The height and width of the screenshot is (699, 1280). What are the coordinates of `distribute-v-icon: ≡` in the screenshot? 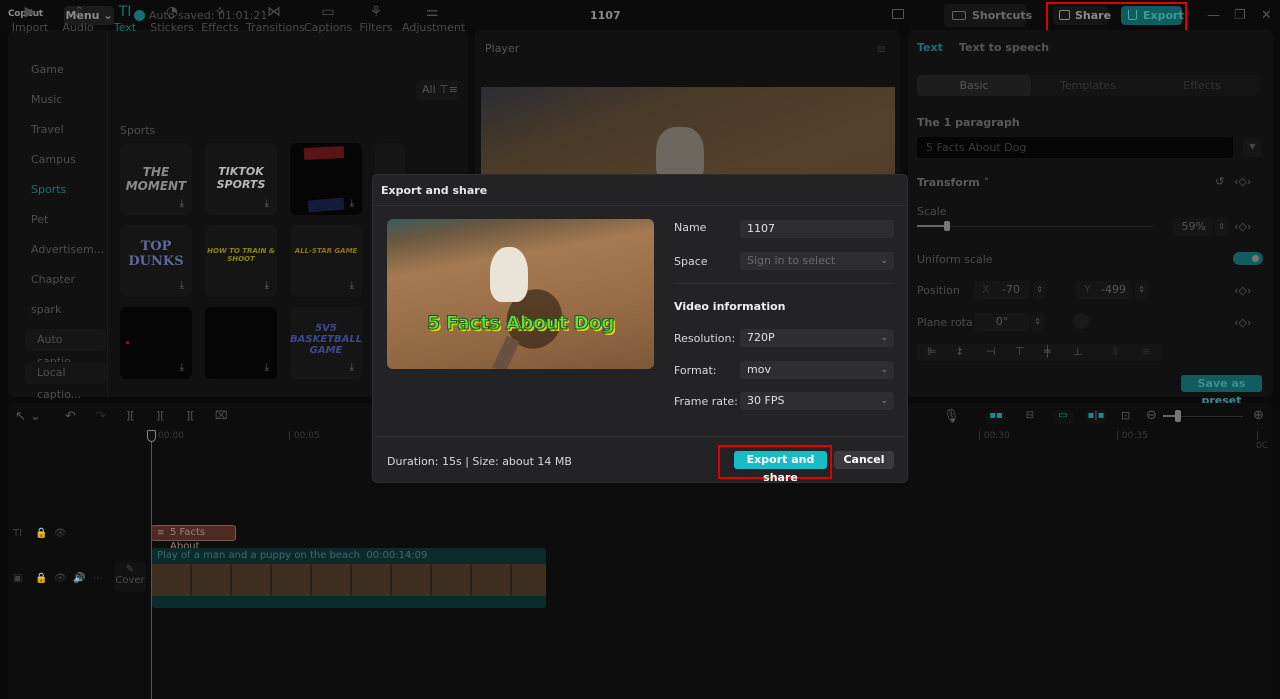 It's located at (1146, 351).